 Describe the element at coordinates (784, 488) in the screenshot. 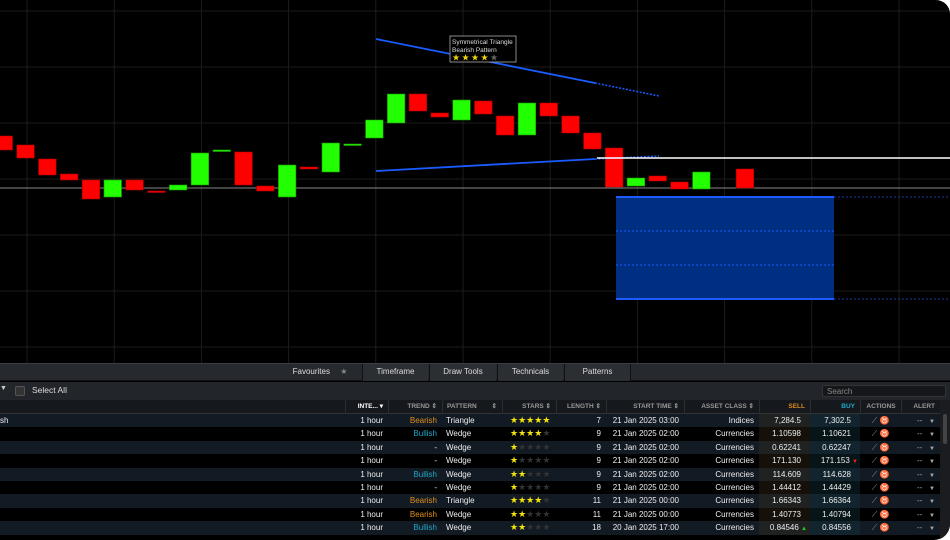

I see `sell-price: 1.44412` at that location.